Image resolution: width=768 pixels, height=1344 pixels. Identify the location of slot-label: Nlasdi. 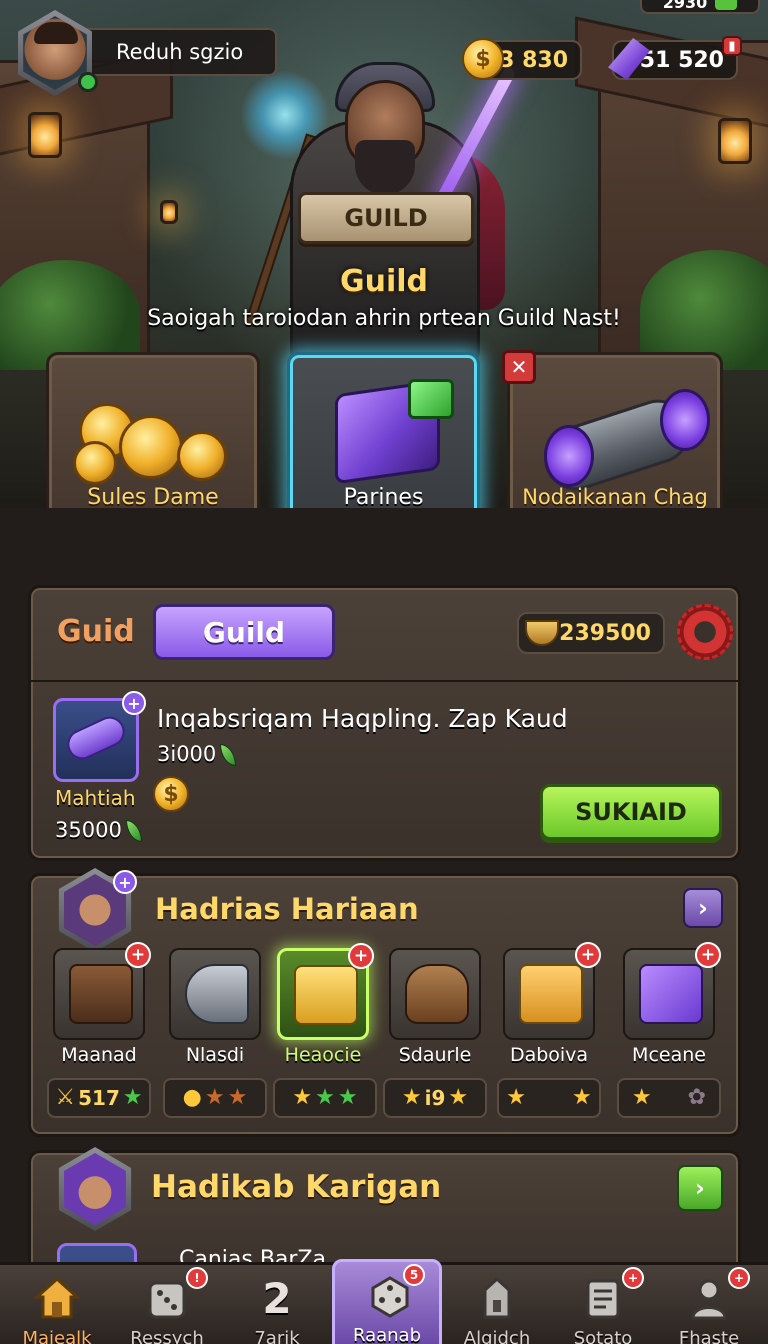
(215, 1055).